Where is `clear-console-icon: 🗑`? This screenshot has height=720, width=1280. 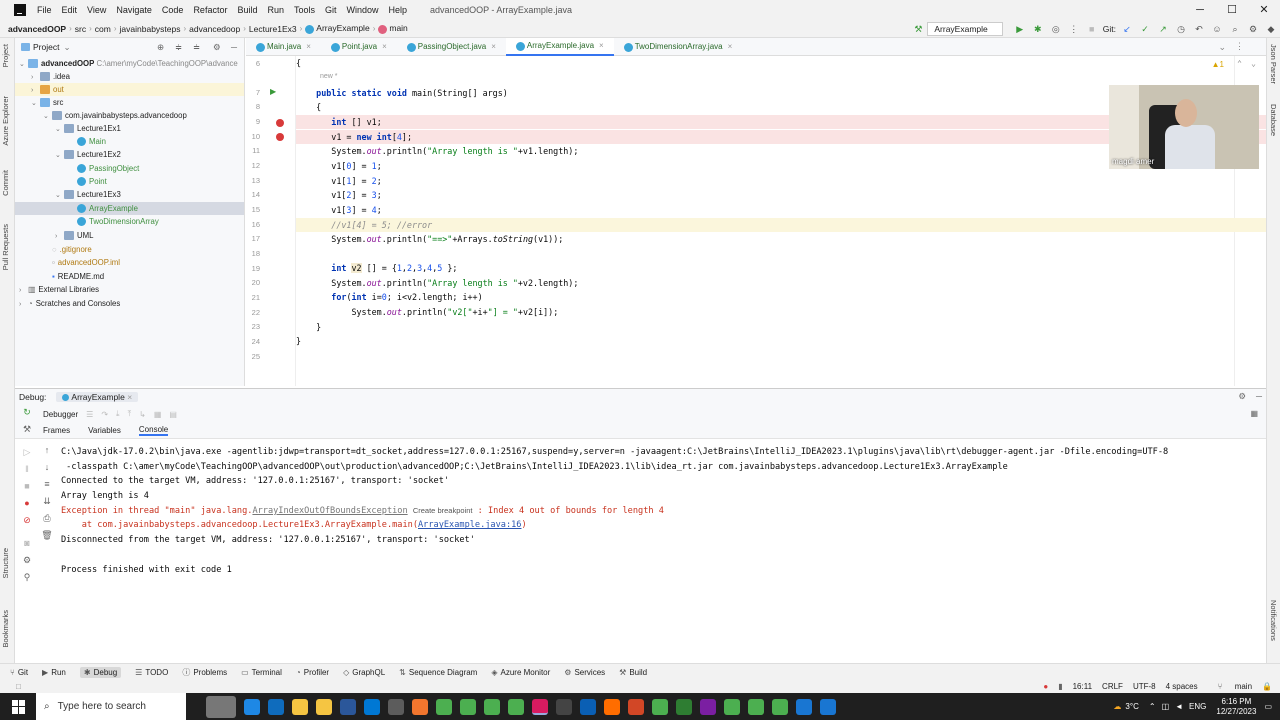 clear-console-icon: 🗑 is located at coordinates (47, 538).